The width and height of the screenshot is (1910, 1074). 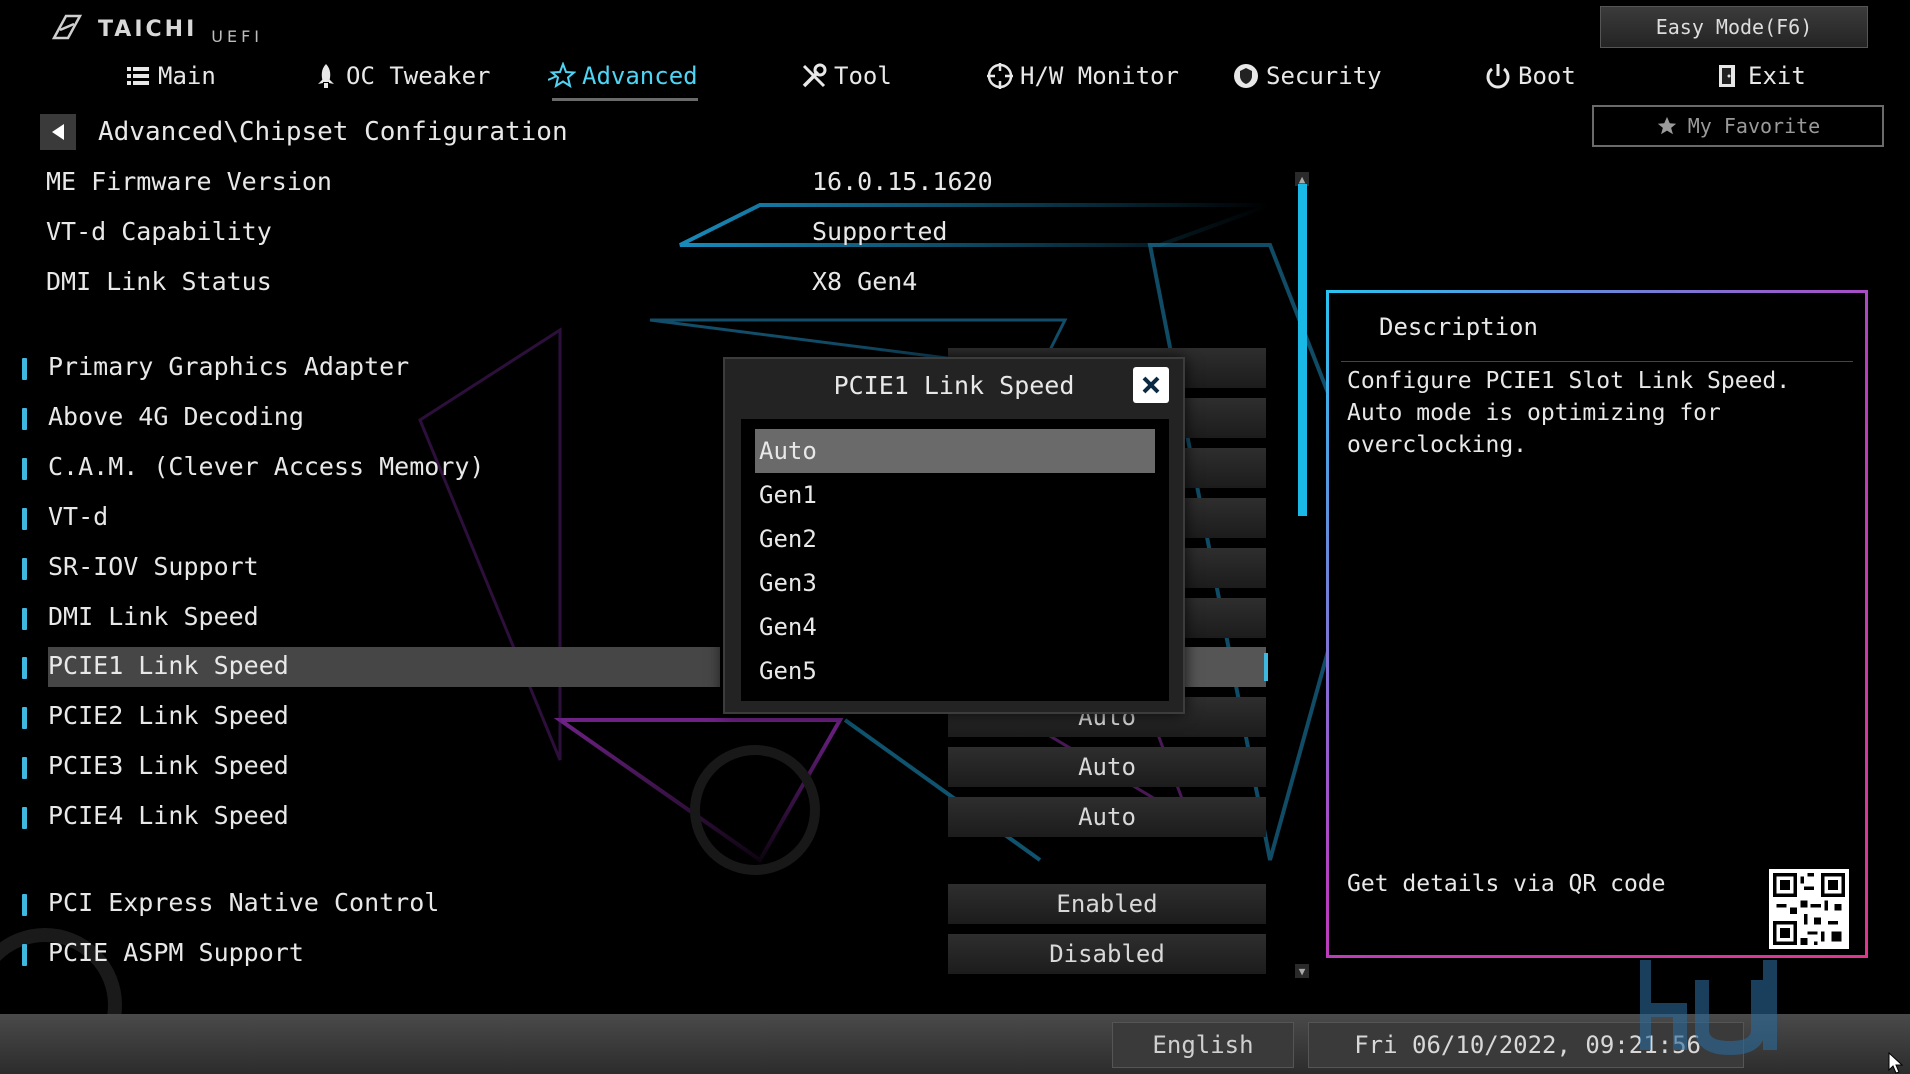 I want to click on tab-advanced: Advanced, so click(x=623, y=78).